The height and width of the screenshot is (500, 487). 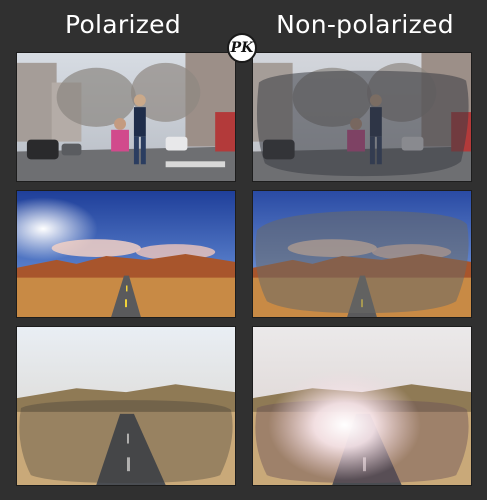 What do you see at coordinates (242, 48) in the screenshot?
I see `pk-logo-badge: PK` at bounding box center [242, 48].